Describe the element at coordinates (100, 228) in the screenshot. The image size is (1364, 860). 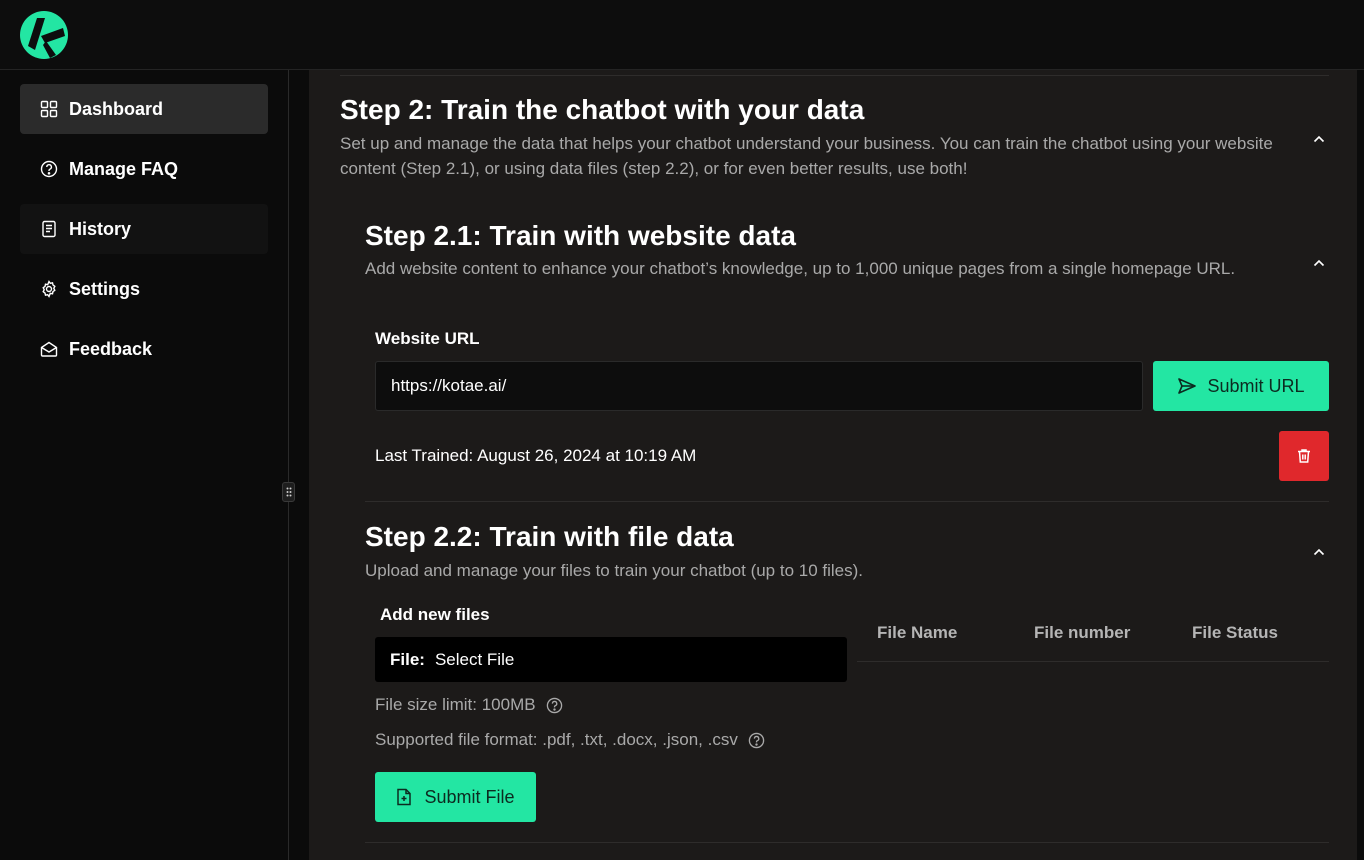
I see `sidebar-item-label: History` at that location.